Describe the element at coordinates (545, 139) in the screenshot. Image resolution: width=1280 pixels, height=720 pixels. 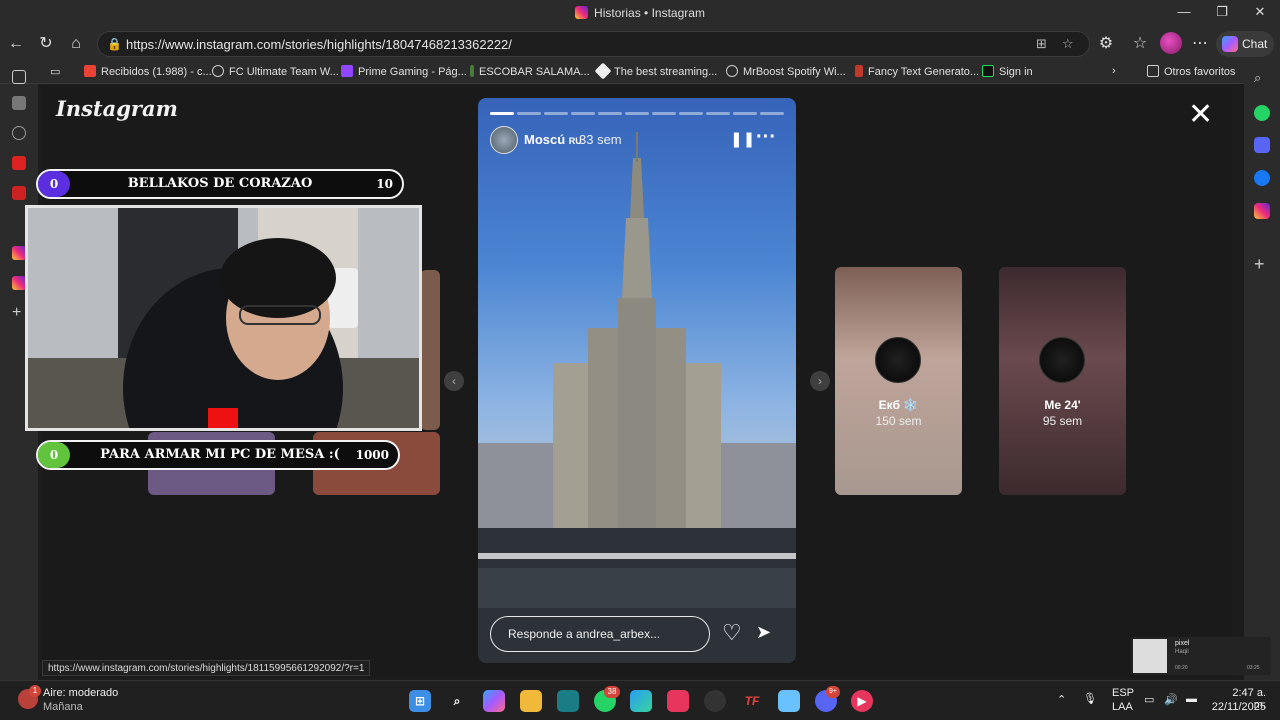
I see `story-username-text: Moscú` at that location.